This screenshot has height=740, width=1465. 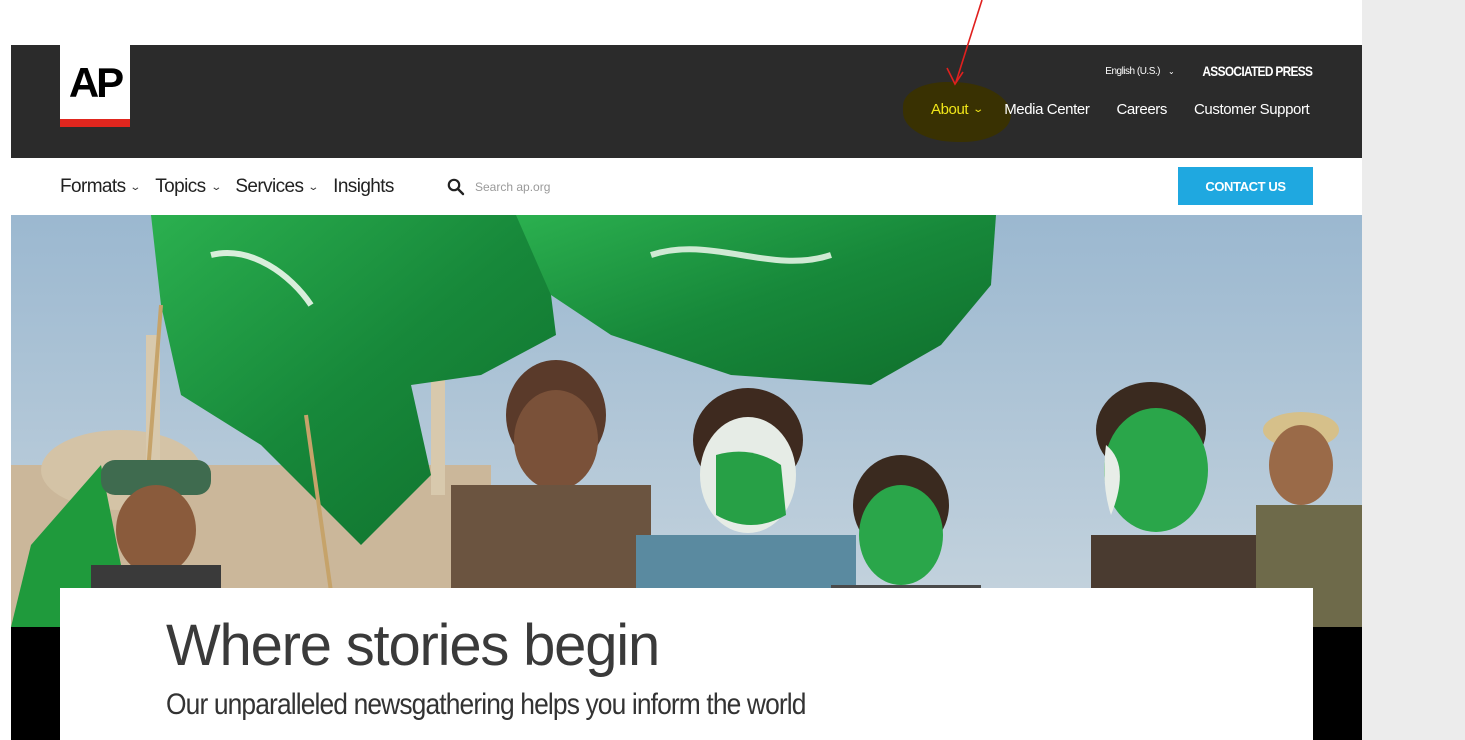 I want to click on header-top-row: English (U.S.) ⌄ ASSOCIATED PRESS, so click(x=1208, y=71).